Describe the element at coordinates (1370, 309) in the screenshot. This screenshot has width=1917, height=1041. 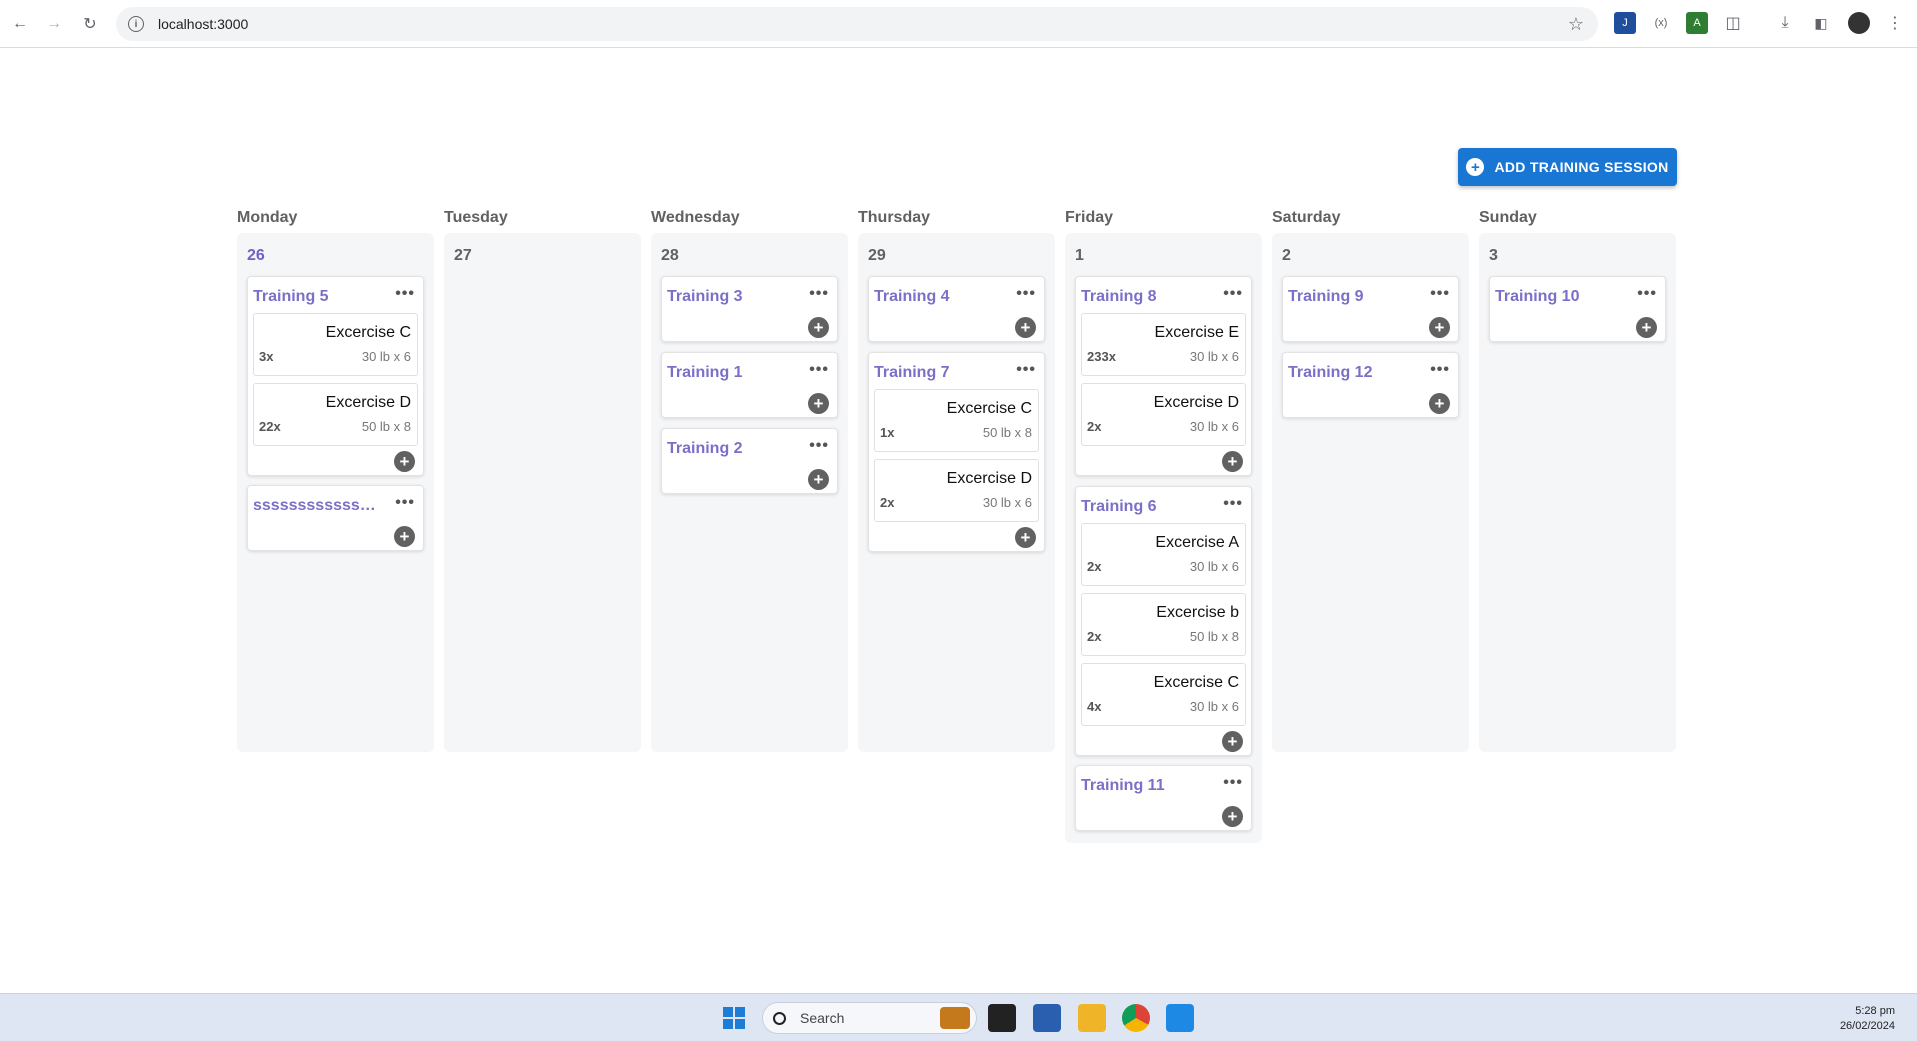
I see `training-session-card: Training 9 ••• +` at that location.